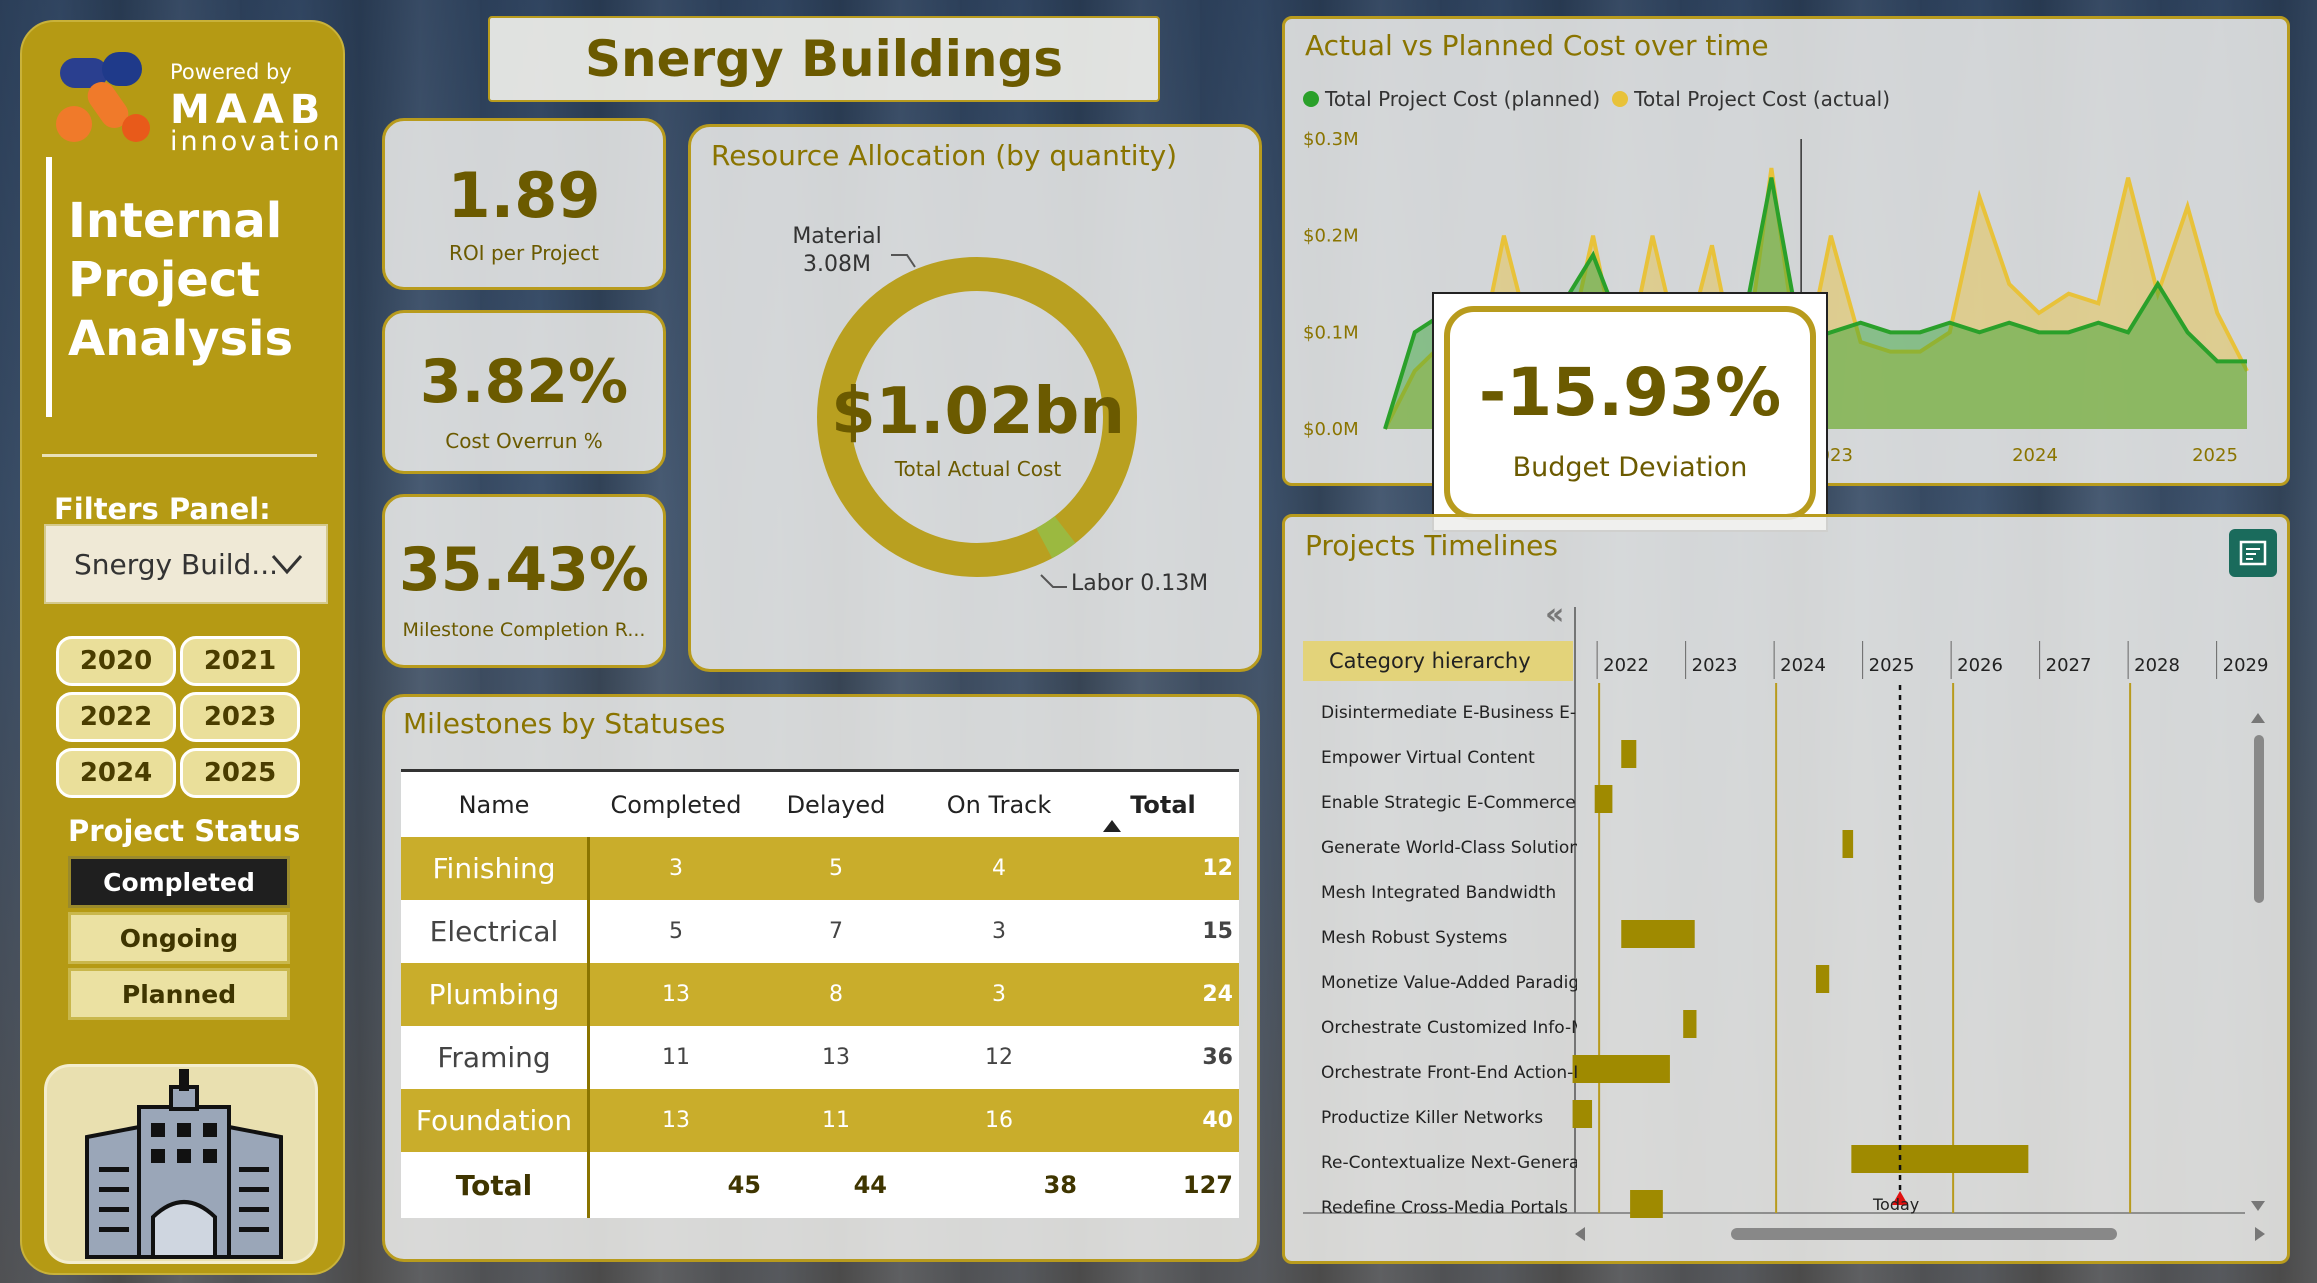  I want to click on roi-value: 1.89, so click(524, 195).